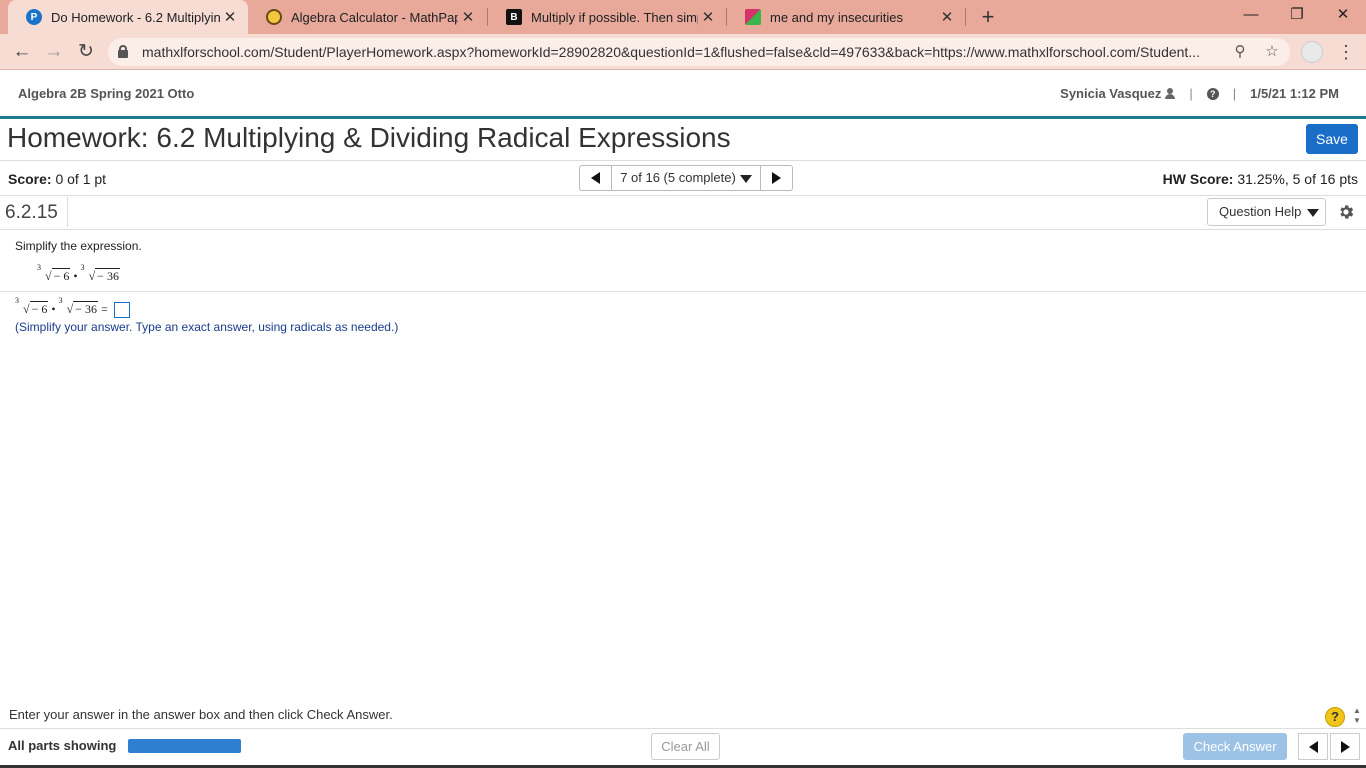 The width and height of the screenshot is (1366, 768). I want to click on score-value: 0 of 1 pt, so click(81, 179).